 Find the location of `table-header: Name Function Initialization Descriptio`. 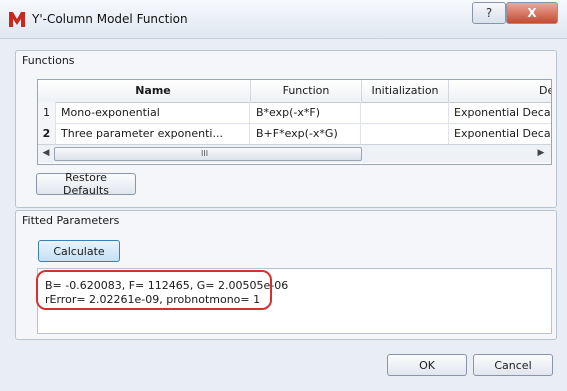

table-header: Name Function Initialization Descriptio is located at coordinates (294, 91).